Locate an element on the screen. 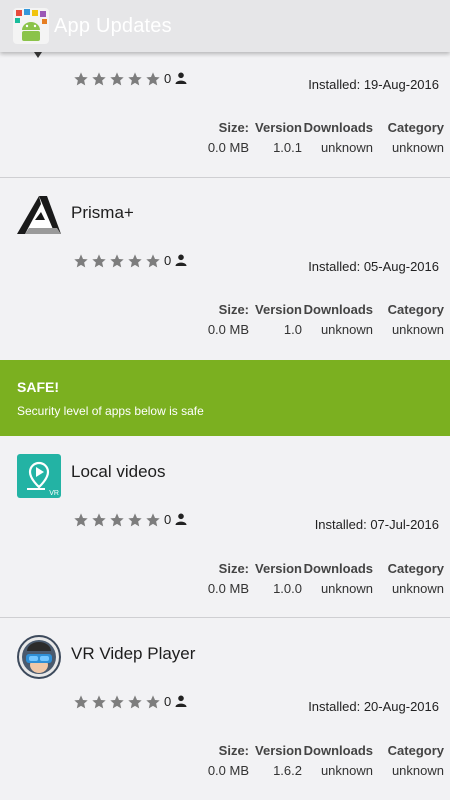 The width and height of the screenshot is (450, 800). app-name: Prisma+ is located at coordinates (102, 212).